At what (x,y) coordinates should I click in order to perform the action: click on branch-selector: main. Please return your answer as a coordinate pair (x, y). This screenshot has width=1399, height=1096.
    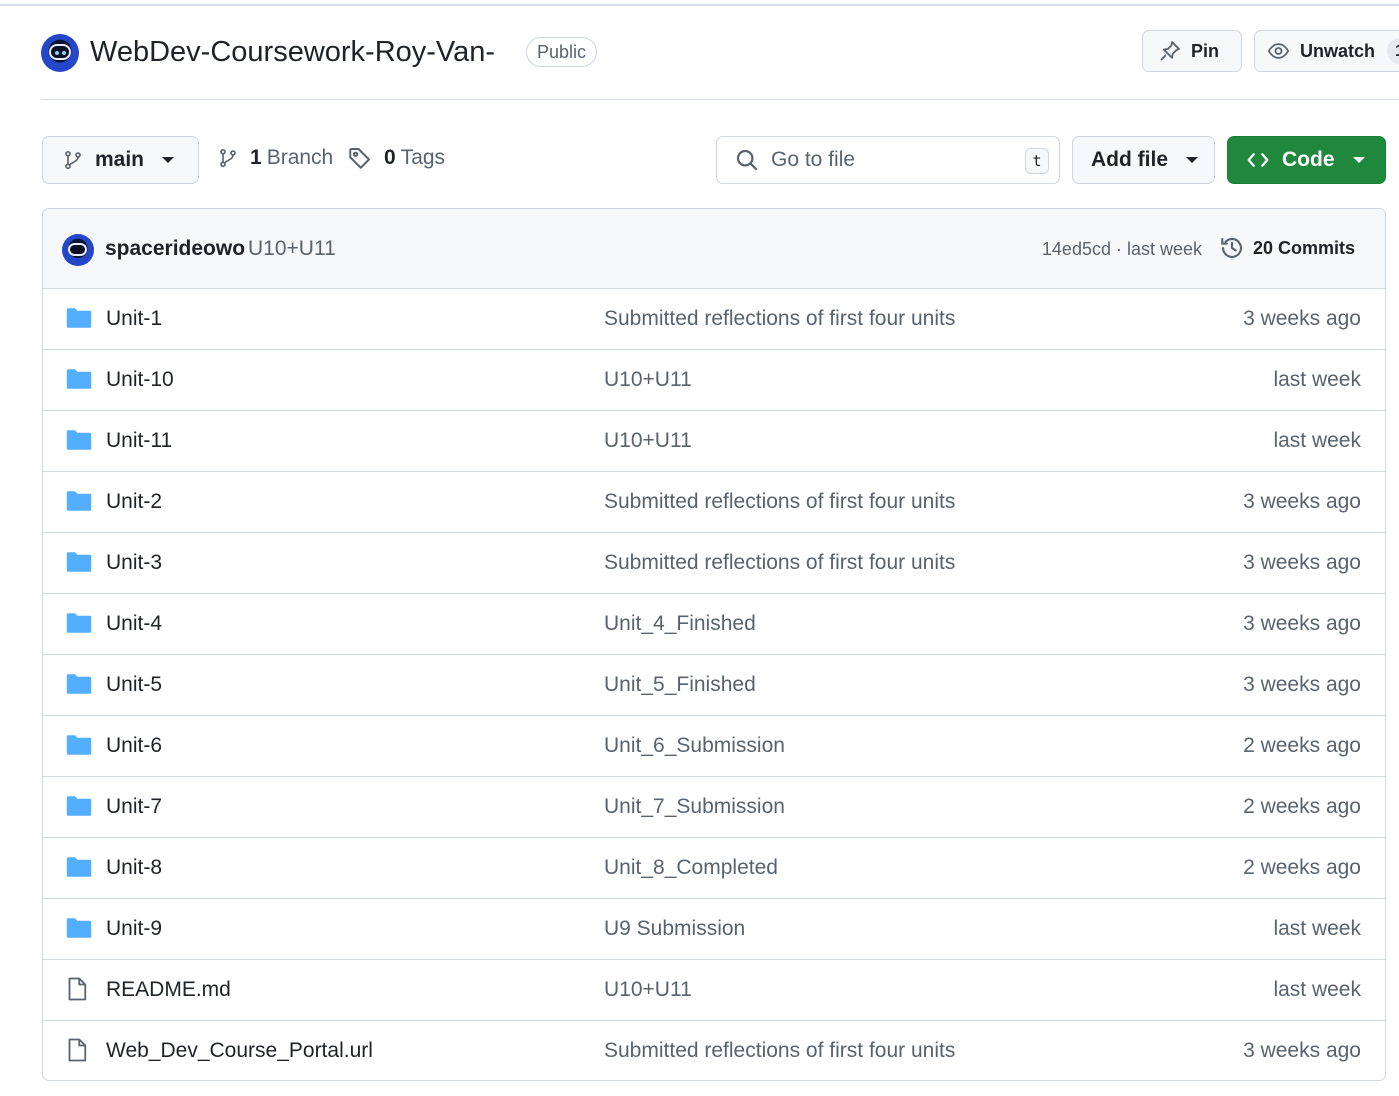
    Looking at the image, I should click on (120, 160).